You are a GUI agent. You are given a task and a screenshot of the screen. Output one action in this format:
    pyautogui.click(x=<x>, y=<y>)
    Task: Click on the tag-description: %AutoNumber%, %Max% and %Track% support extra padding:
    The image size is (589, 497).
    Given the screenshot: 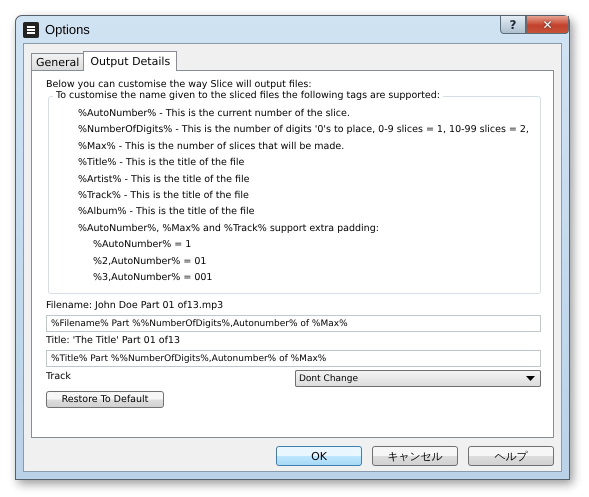 What is the action you would take?
    pyautogui.click(x=229, y=229)
    